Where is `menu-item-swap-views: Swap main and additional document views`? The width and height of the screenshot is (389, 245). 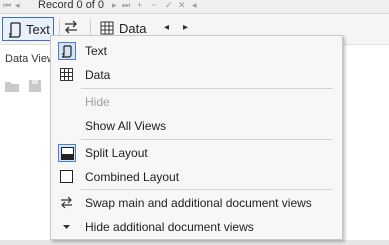 menu-item-swap-views: Swap main and additional document views is located at coordinates (196, 203).